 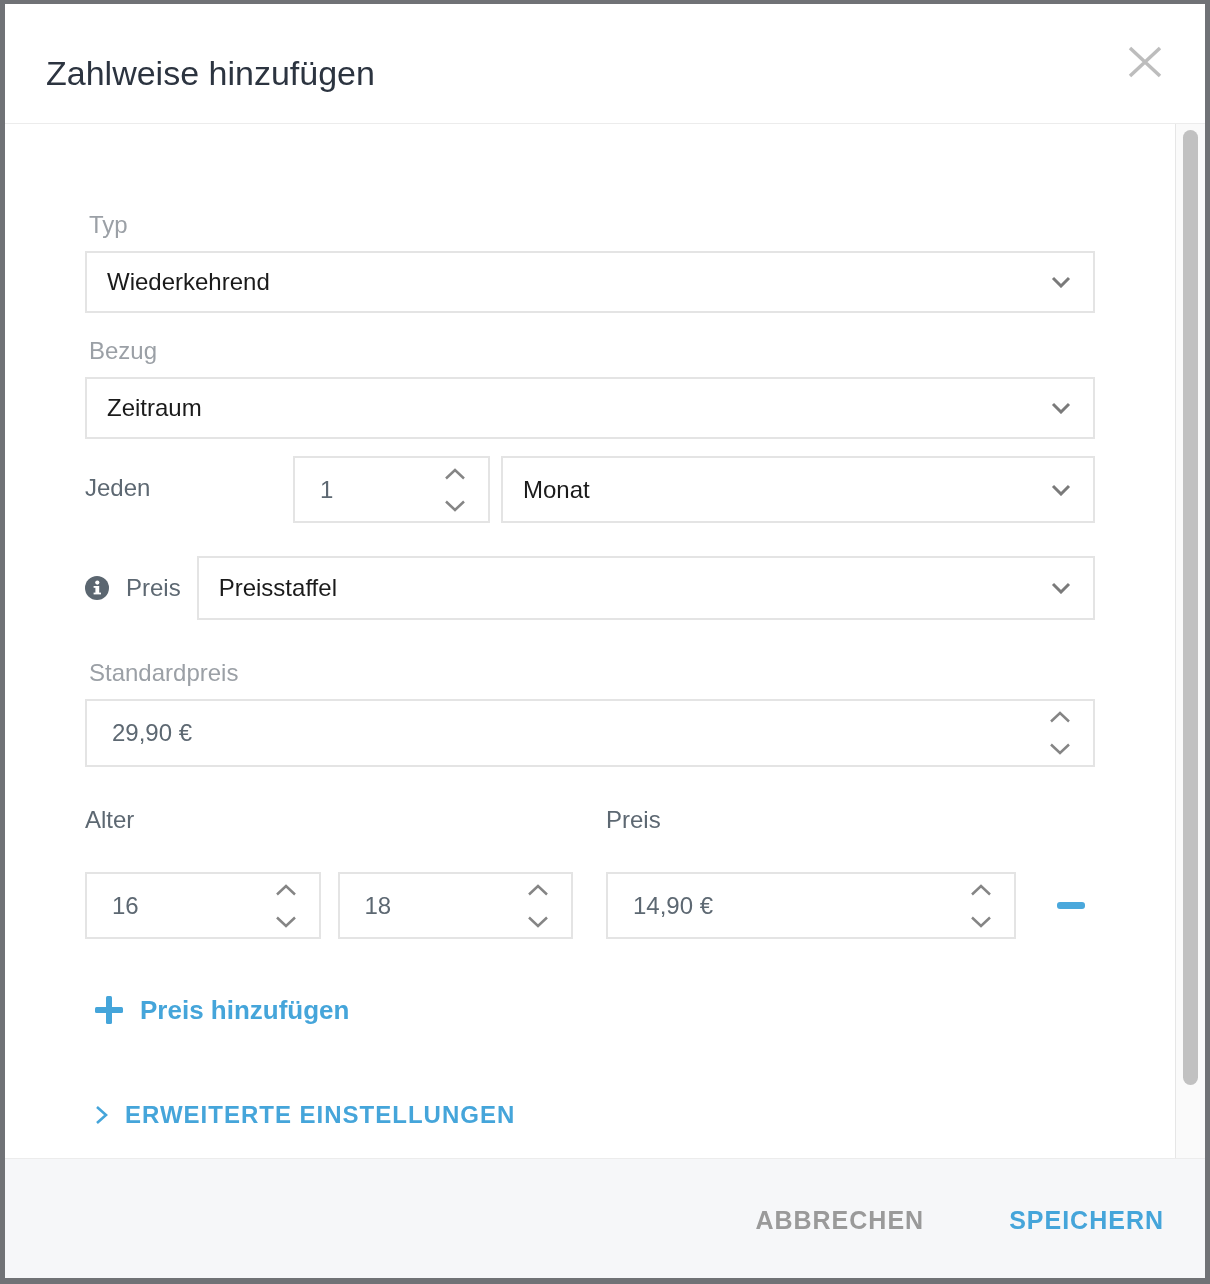 What do you see at coordinates (590, 282) in the screenshot?
I see `select-field: Wiederkehrend` at bounding box center [590, 282].